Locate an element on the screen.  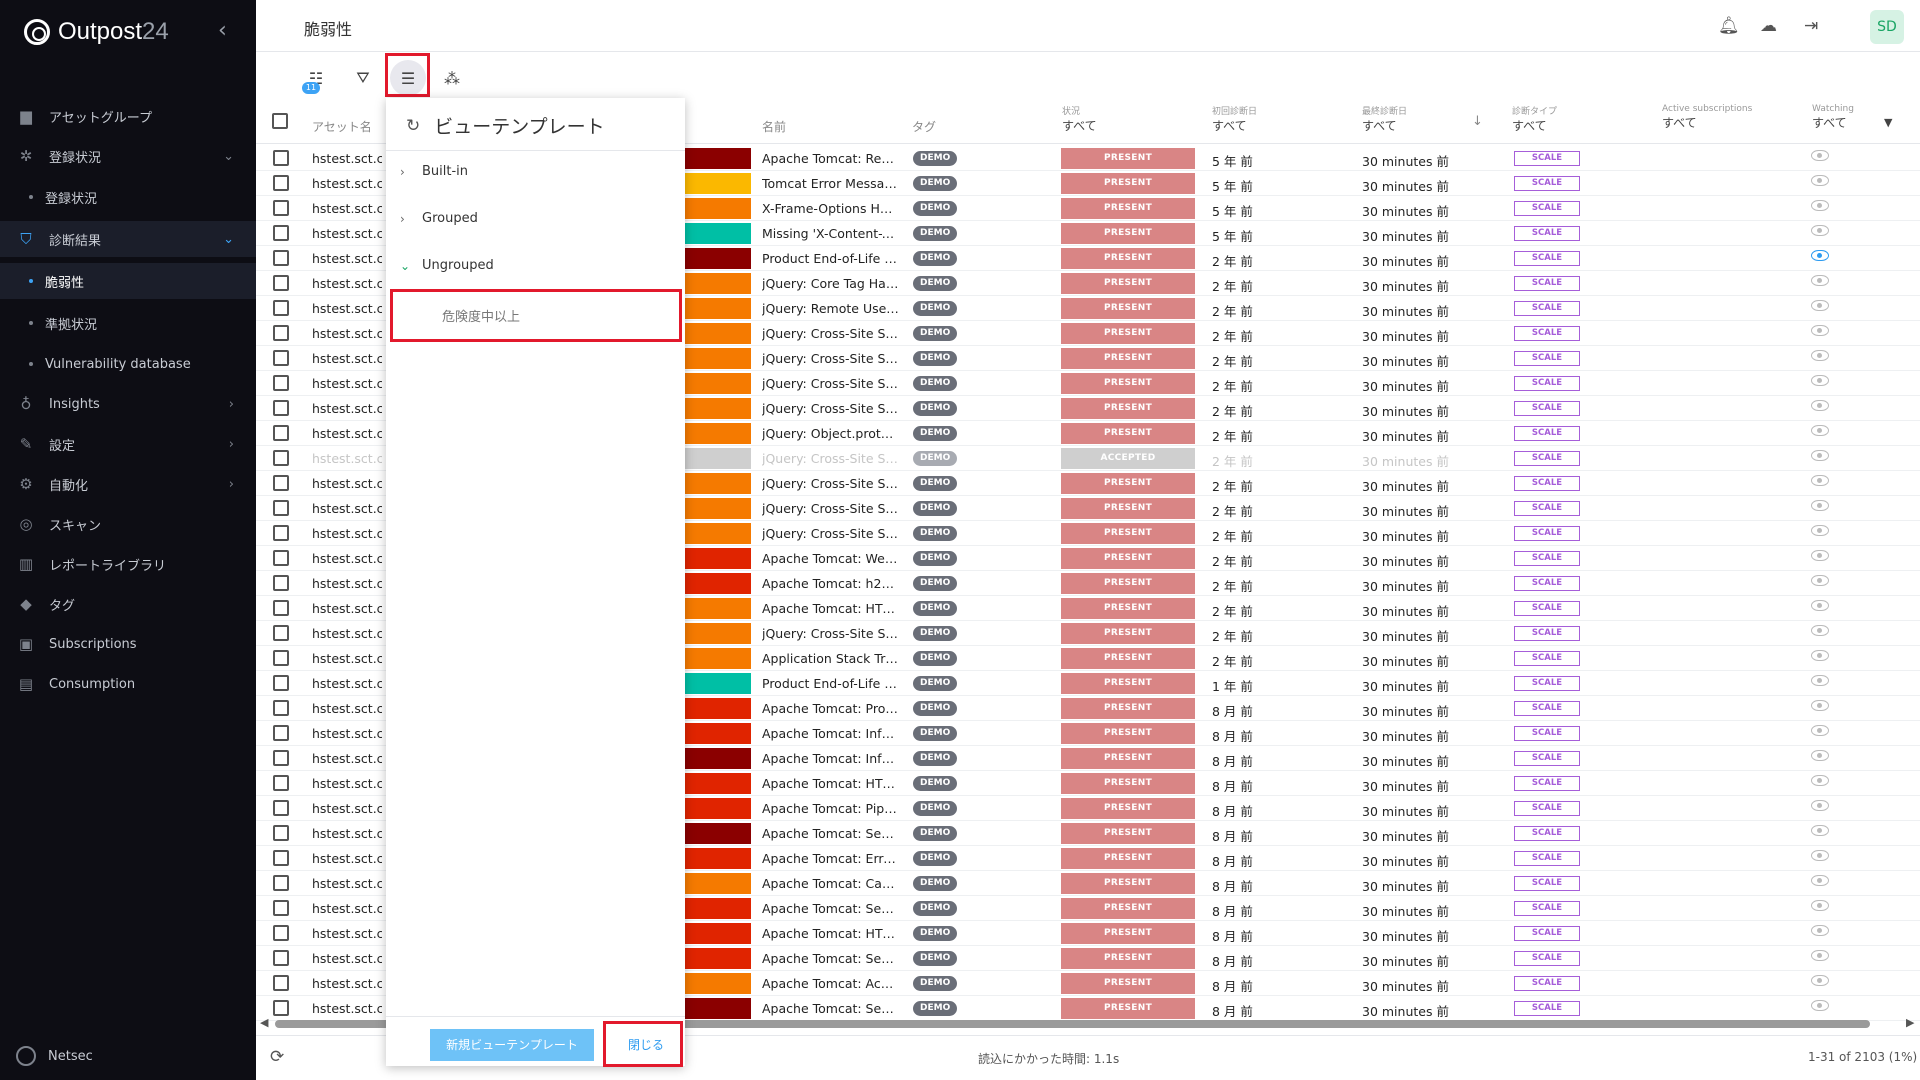
subscriptions-filter-value: すべて is located at coordinates (1679, 123).